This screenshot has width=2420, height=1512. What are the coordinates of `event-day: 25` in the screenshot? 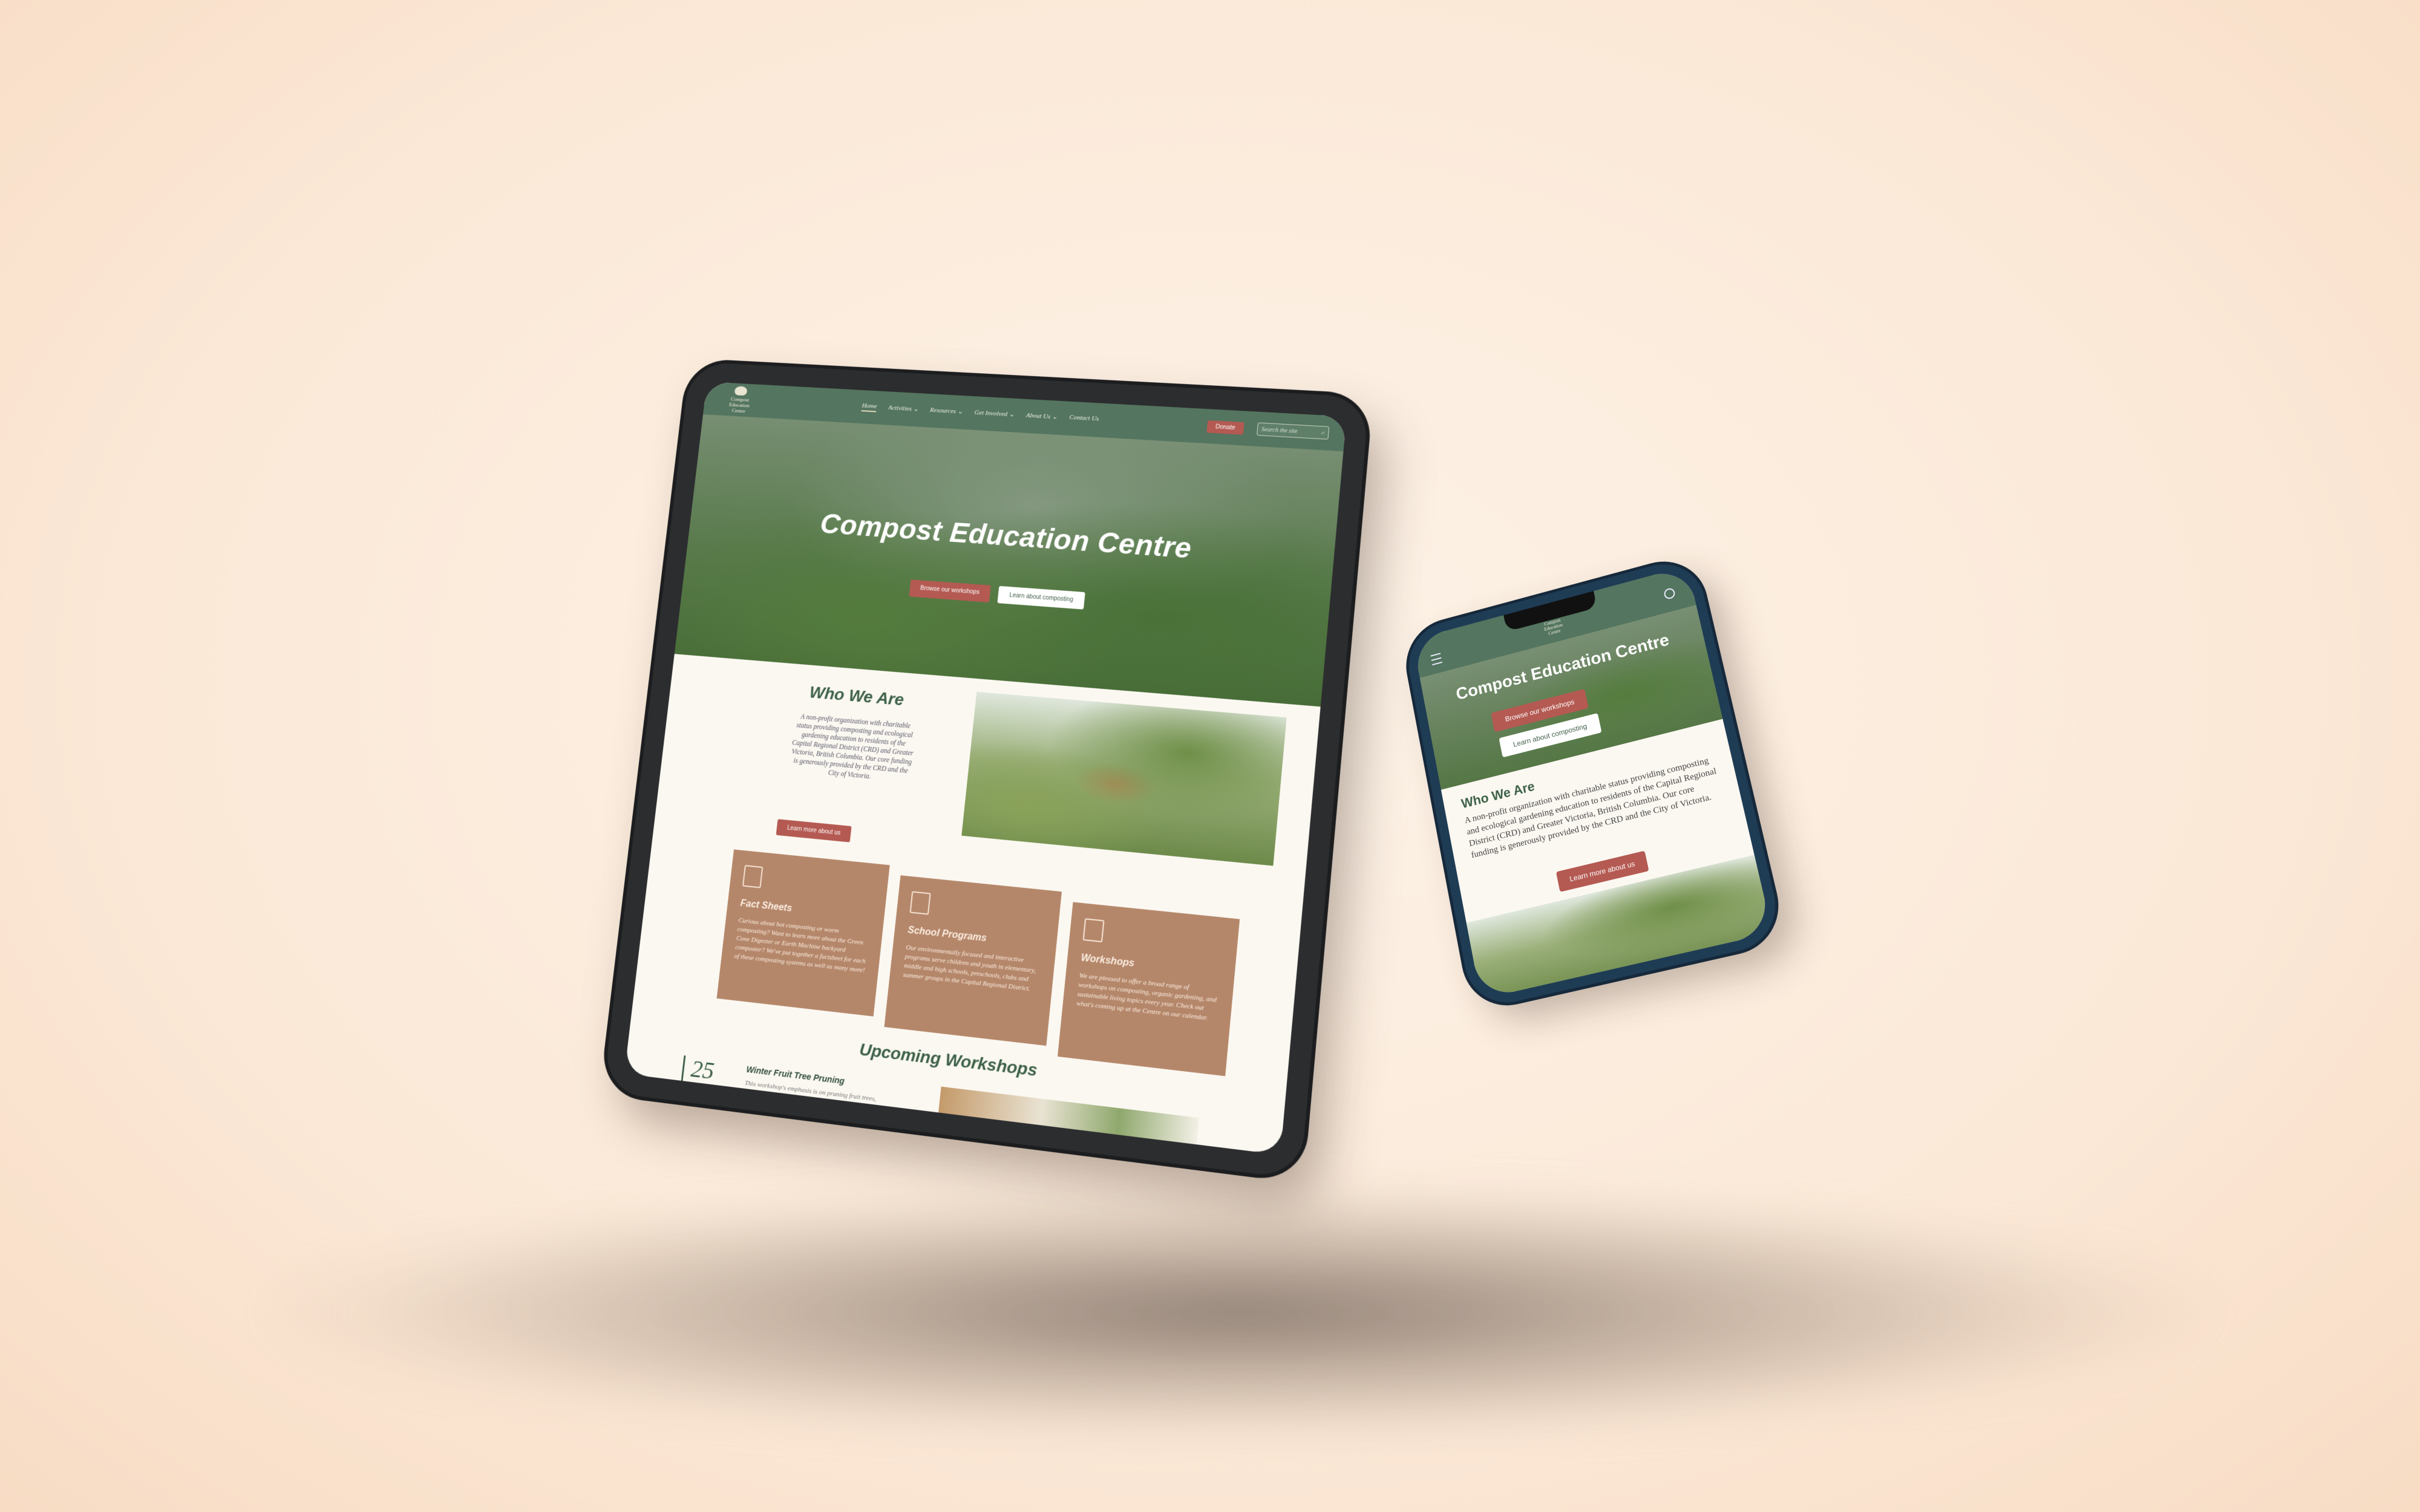 It's located at (702, 1069).